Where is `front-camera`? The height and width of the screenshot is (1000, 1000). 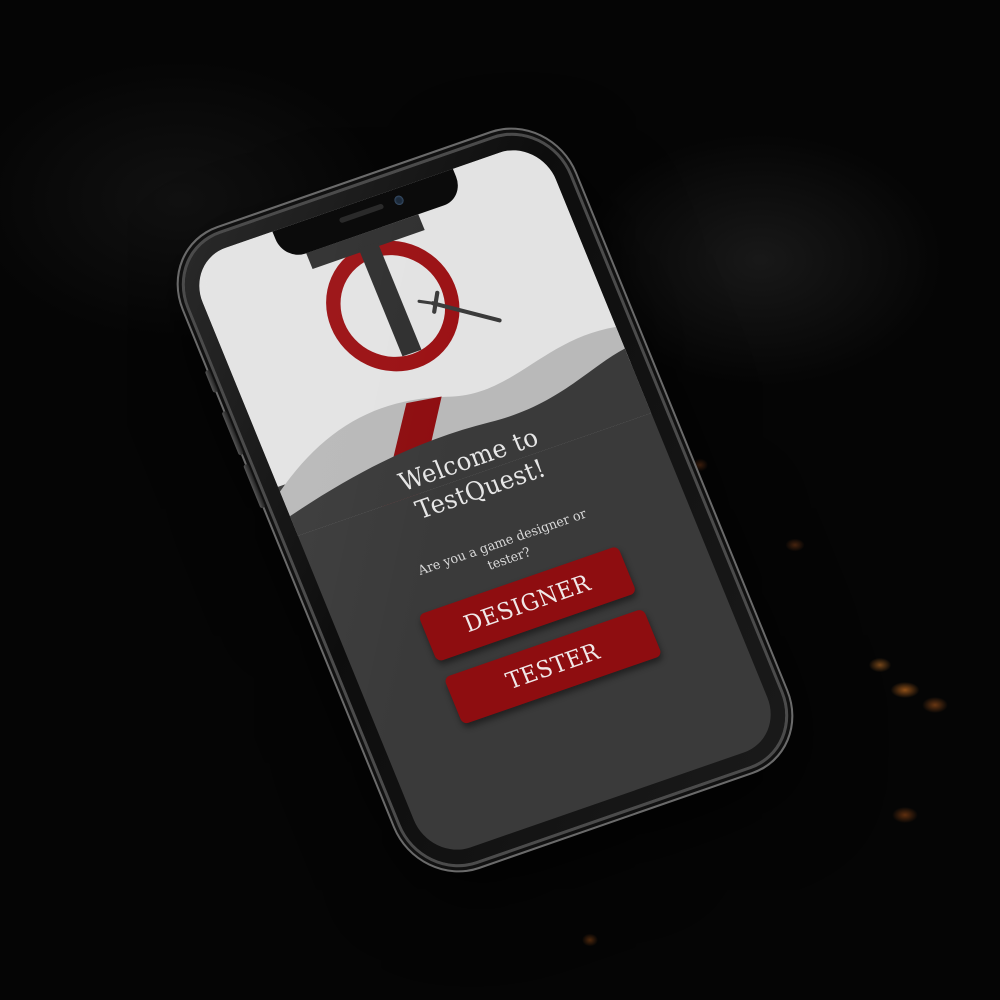 front-camera is located at coordinates (399, 200).